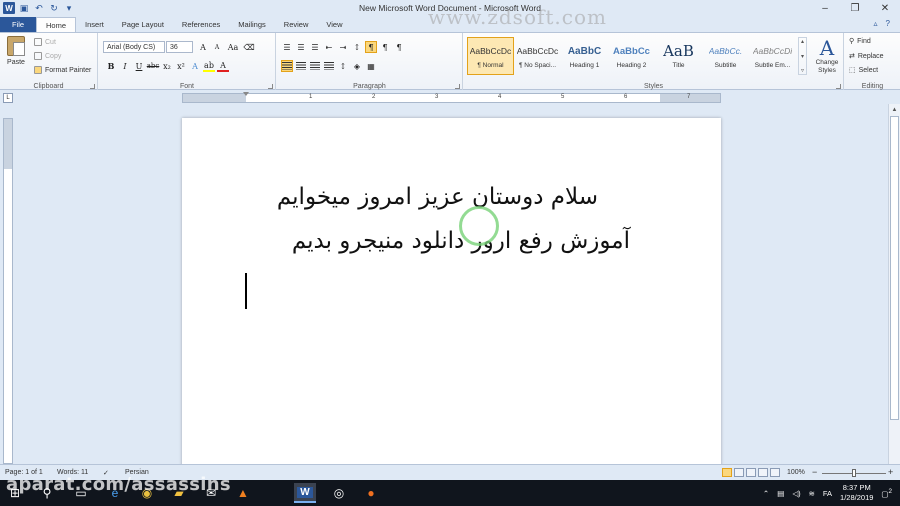  Describe the element at coordinates (233, 47) in the screenshot. I see `change-case-icon: Aa` at that location.